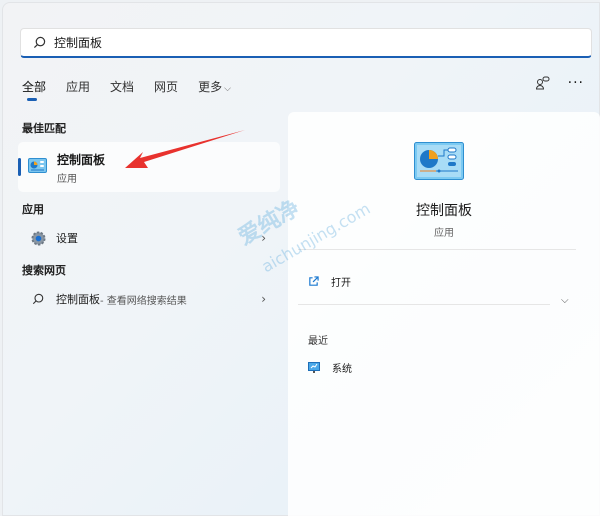  Describe the element at coordinates (444, 233) in the screenshot. I see `detail-subtitle: 应用` at that location.